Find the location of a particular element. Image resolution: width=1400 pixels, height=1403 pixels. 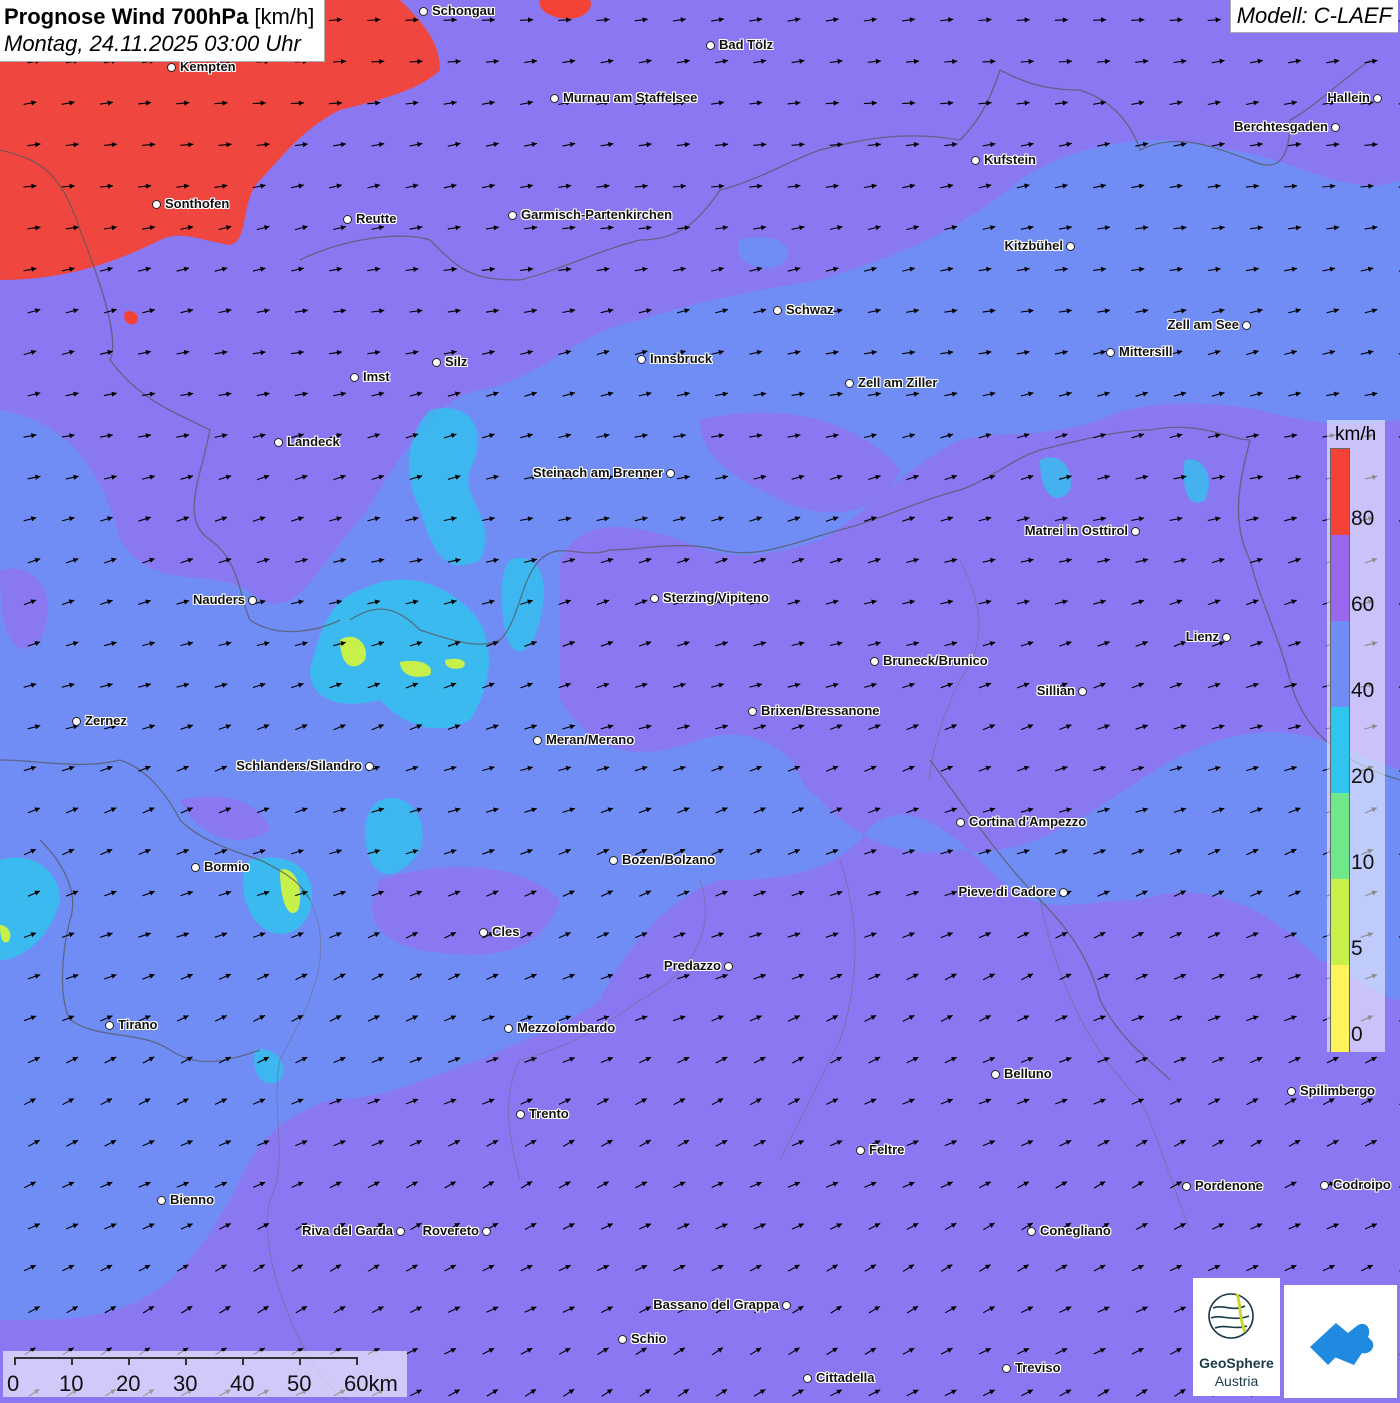

city-label: Meran/Merano is located at coordinates (590, 739).